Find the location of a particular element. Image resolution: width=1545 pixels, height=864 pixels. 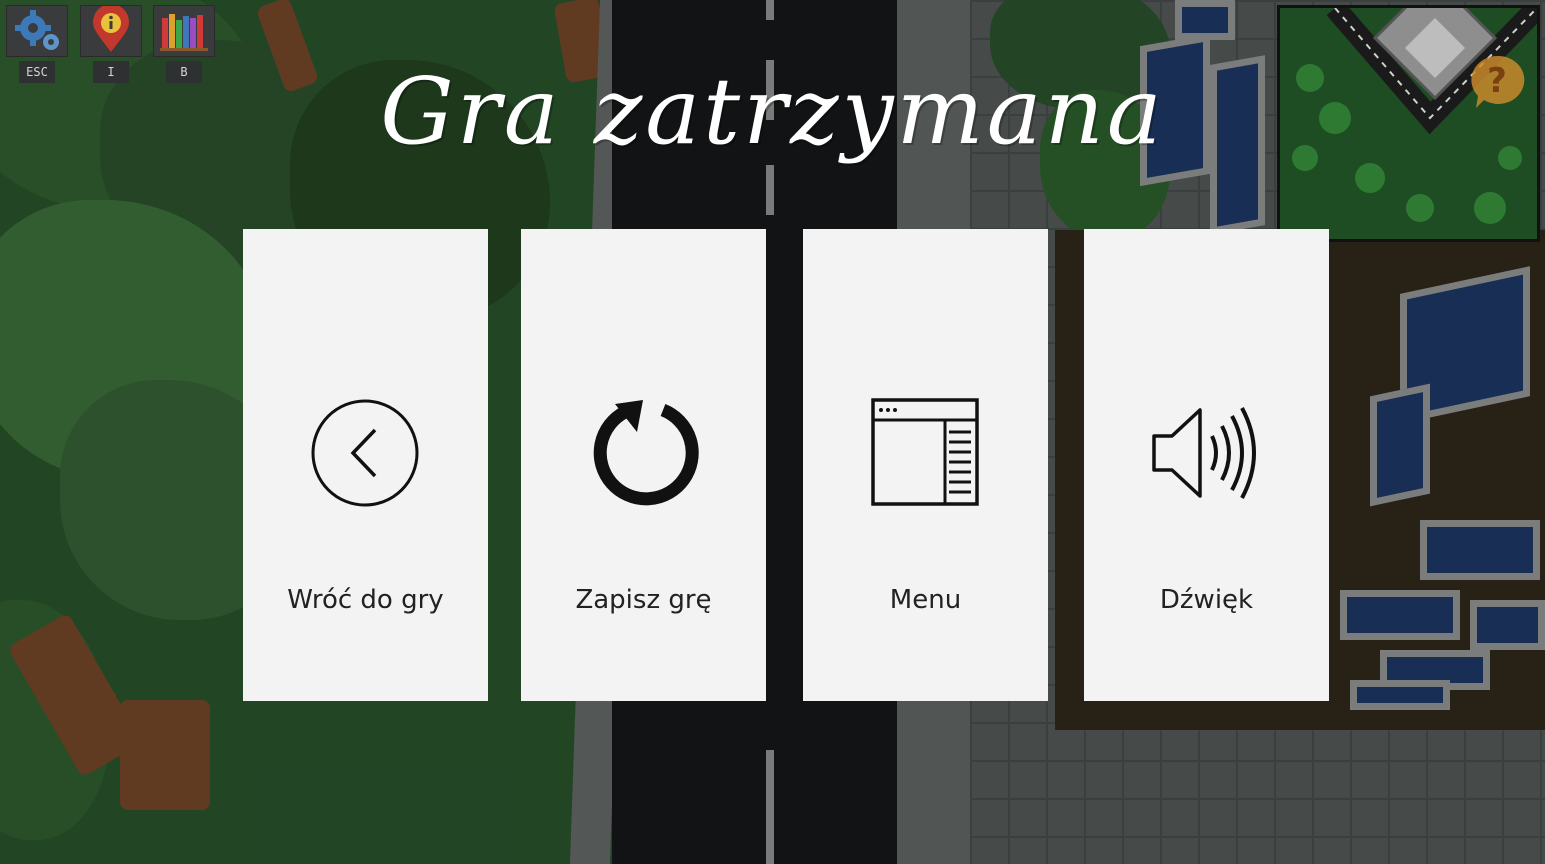

info-pin-icon is located at coordinates (111, 28).